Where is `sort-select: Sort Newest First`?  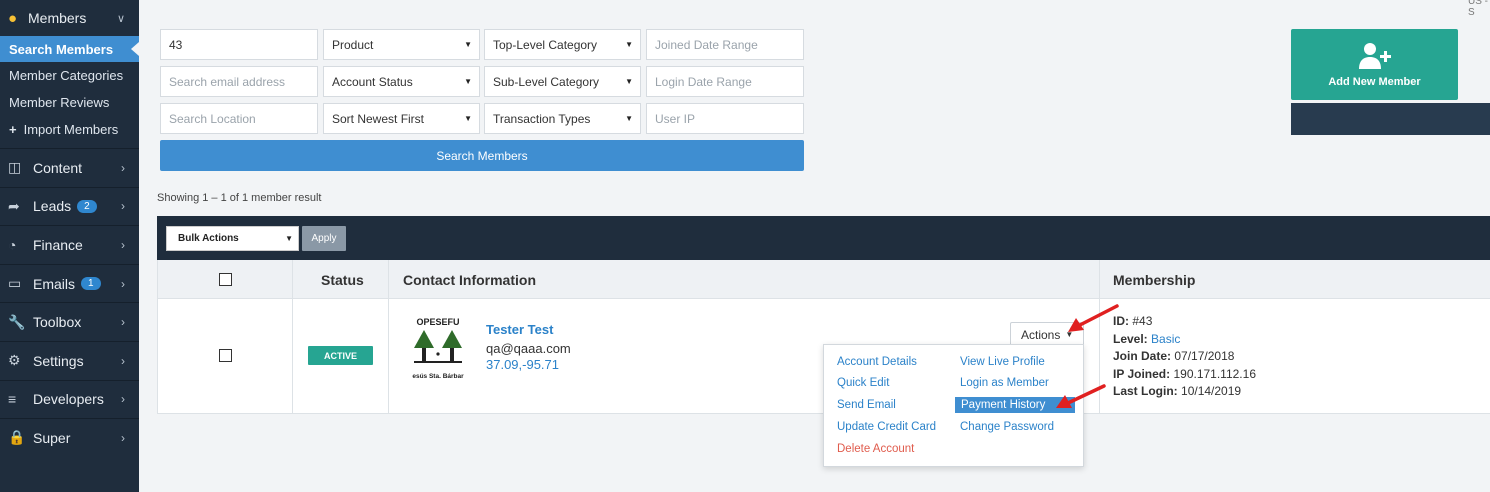 sort-select: Sort Newest First is located at coordinates (401, 118).